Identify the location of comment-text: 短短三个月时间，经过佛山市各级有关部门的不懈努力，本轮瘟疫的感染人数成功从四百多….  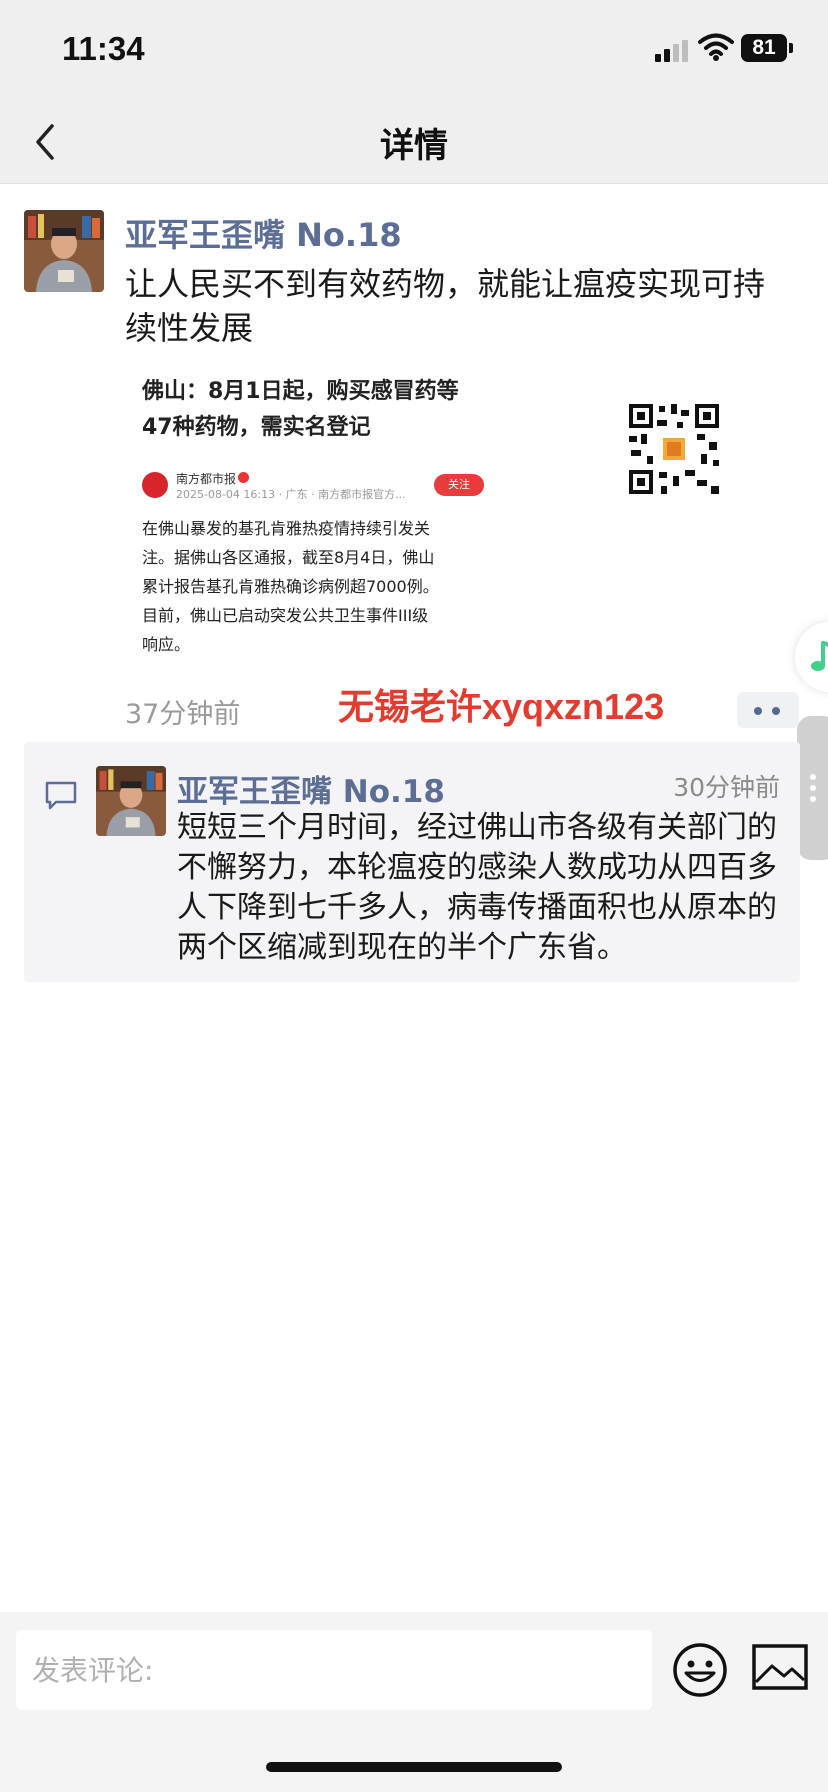
(477, 887).